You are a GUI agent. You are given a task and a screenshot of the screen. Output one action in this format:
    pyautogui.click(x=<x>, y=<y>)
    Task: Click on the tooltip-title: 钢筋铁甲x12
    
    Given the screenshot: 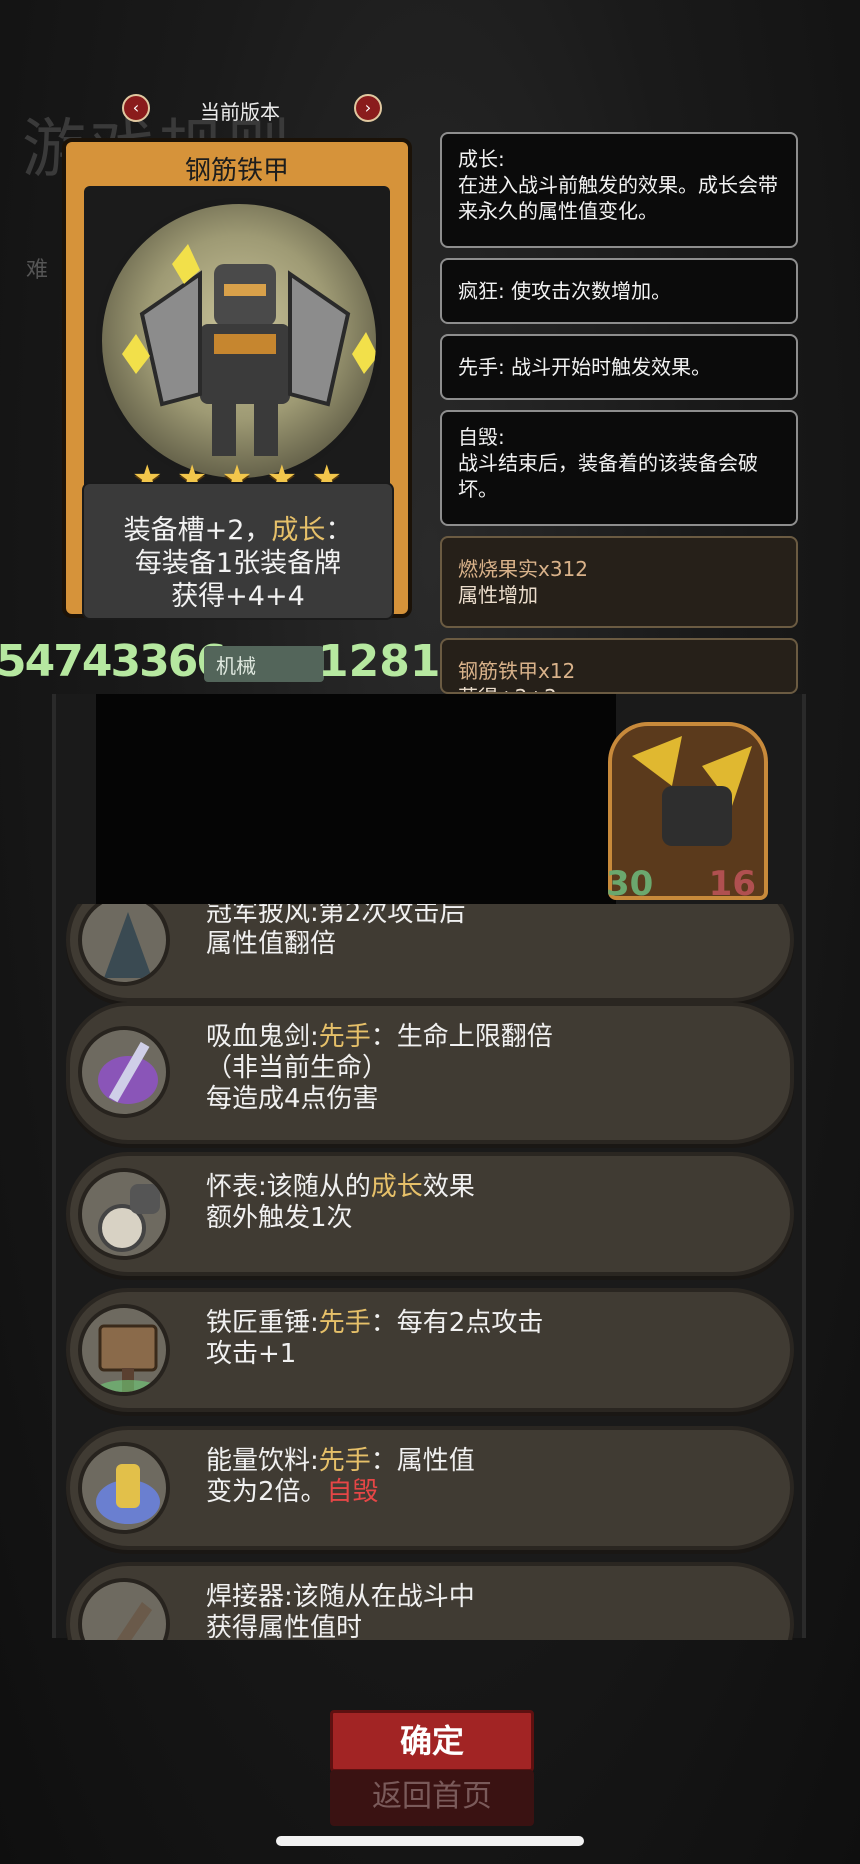 What is the action you would take?
    pyautogui.click(x=517, y=671)
    